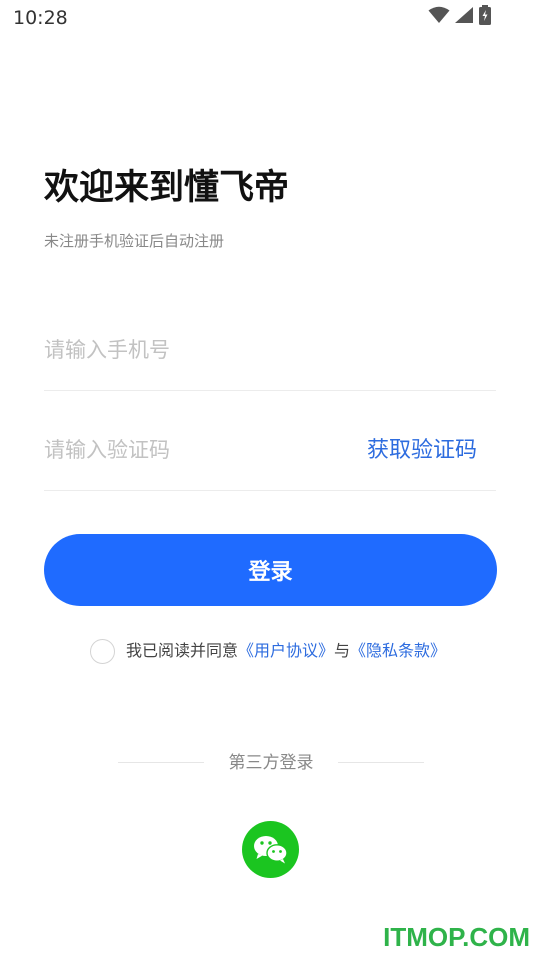  I want to click on get-verification-code-button: 获取验证码, so click(422, 451).